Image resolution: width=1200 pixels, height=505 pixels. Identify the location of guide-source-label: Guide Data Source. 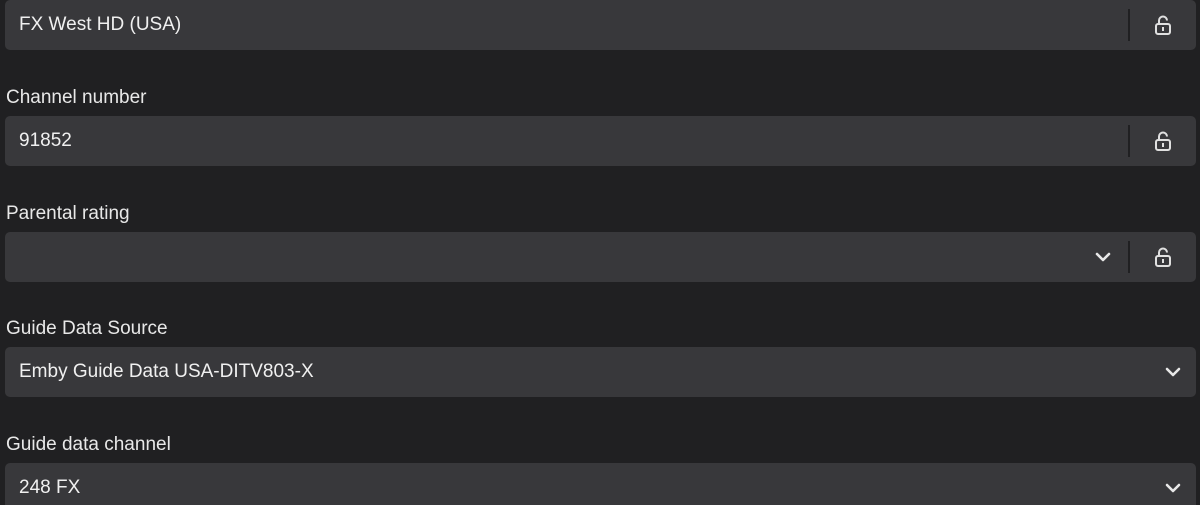
(87, 328).